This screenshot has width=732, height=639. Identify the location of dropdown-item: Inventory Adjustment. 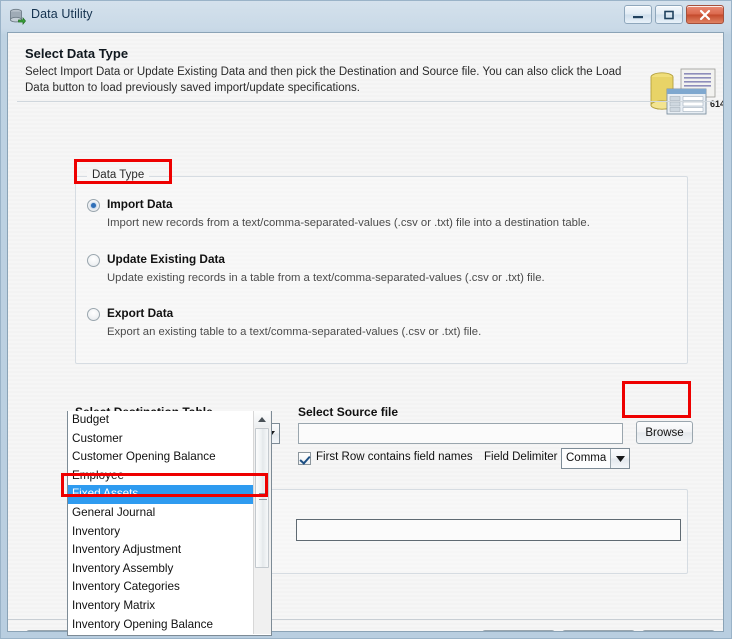
(161, 550).